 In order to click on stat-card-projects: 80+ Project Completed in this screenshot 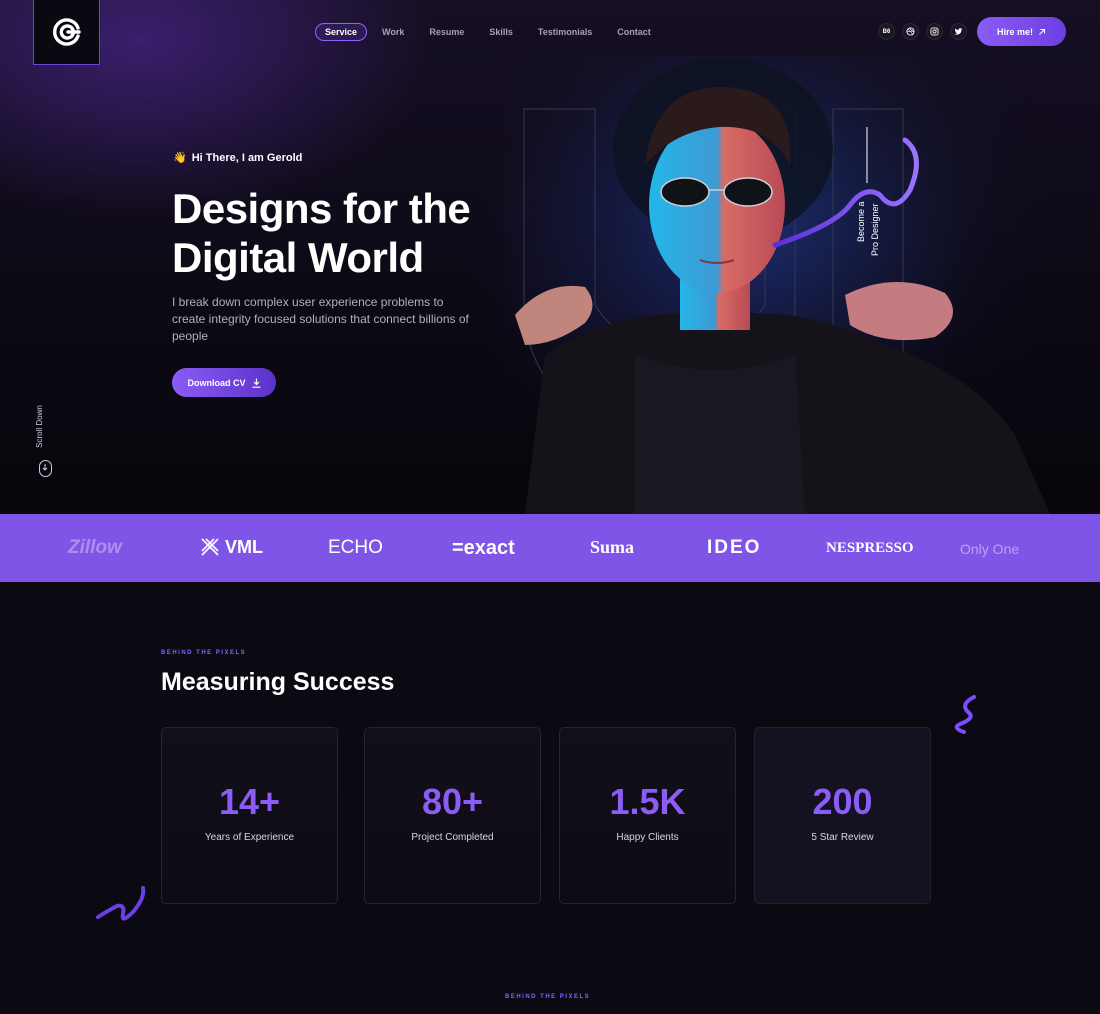, I will do `click(452, 815)`.